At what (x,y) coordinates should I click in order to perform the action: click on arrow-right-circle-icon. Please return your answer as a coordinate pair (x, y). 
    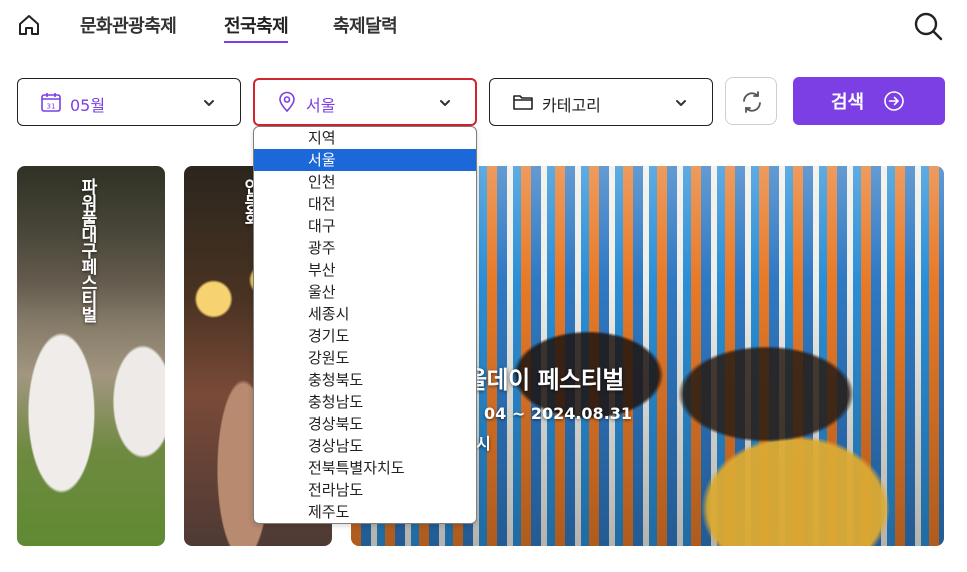
    Looking at the image, I should click on (894, 101).